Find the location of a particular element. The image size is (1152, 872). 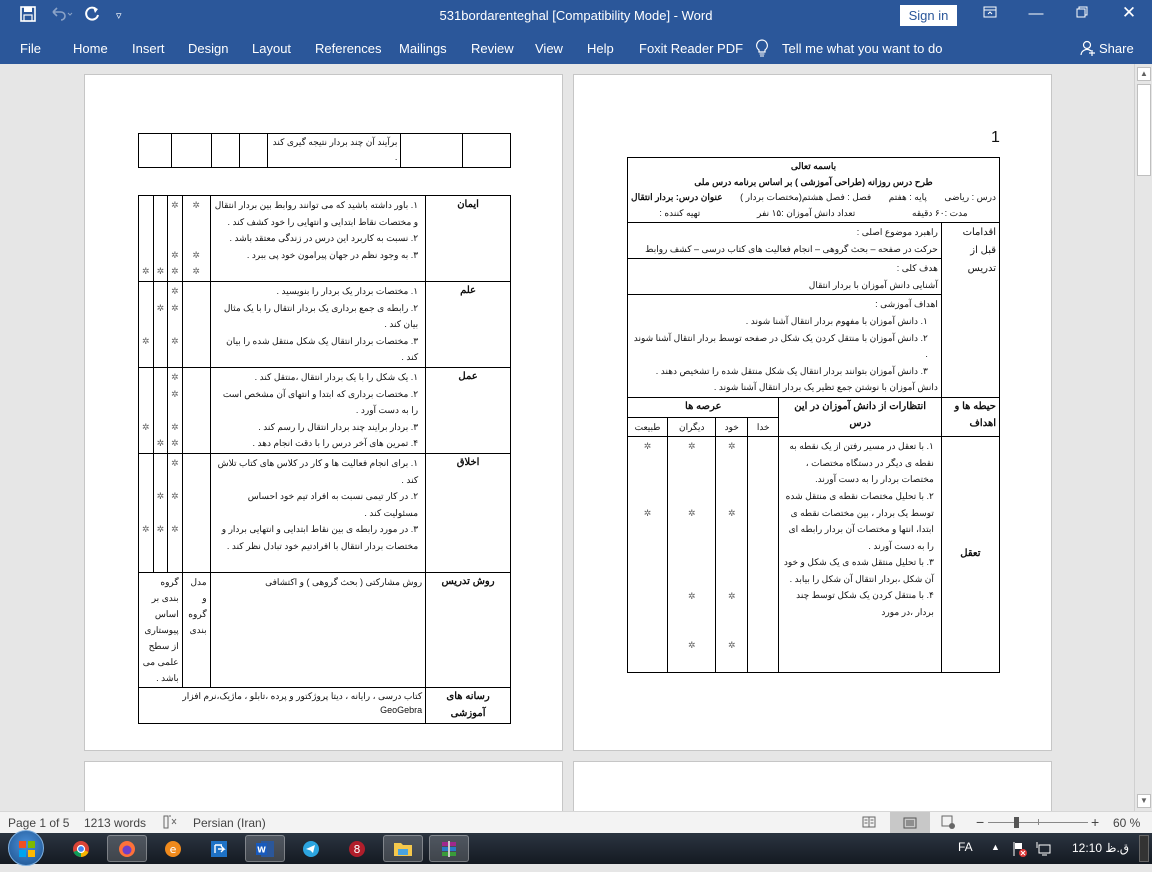

windows-logo-icon is located at coordinates (27, 849).